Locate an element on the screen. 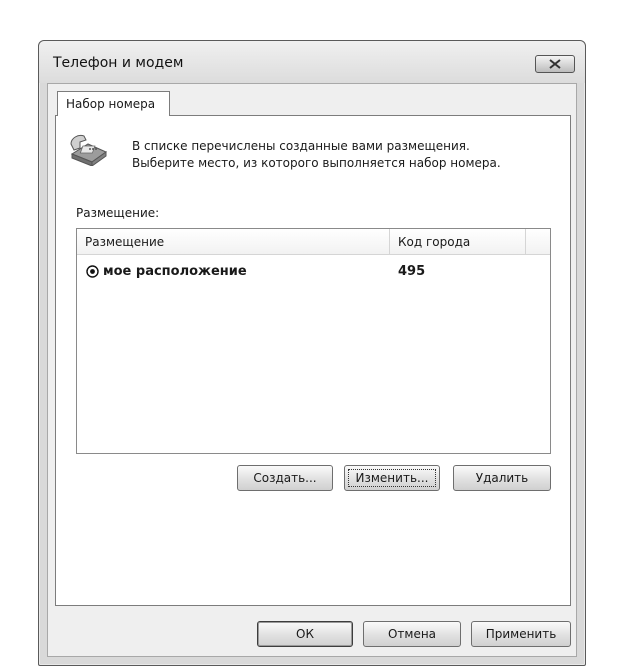 The height and width of the screenshot is (669, 624). locations-label: Размещение: is located at coordinates (118, 213).